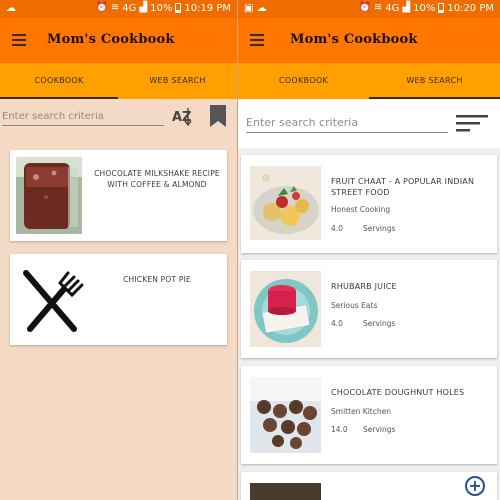  Describe the element at coordinates (285, 415) in the screenshot. I see `doughnut-holes-photo` at that location.